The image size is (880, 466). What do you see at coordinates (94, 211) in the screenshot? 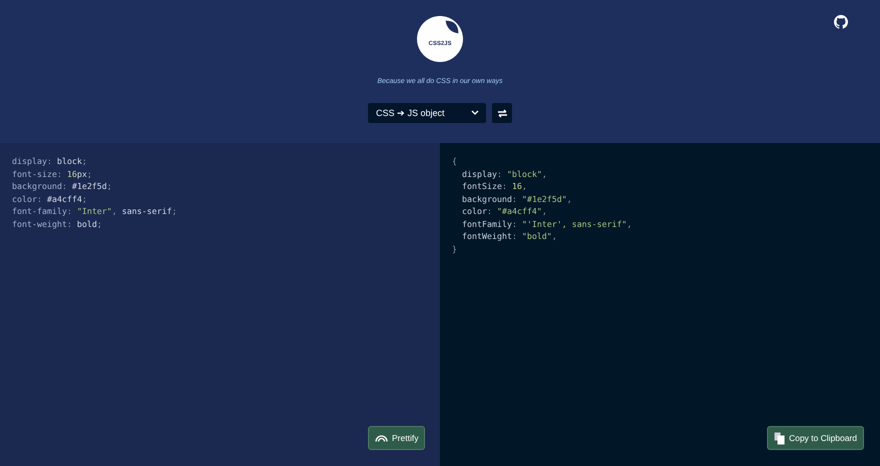
I see `code-line: font-family: "Inter", sans-serif;` at bounding box center [94, 211].